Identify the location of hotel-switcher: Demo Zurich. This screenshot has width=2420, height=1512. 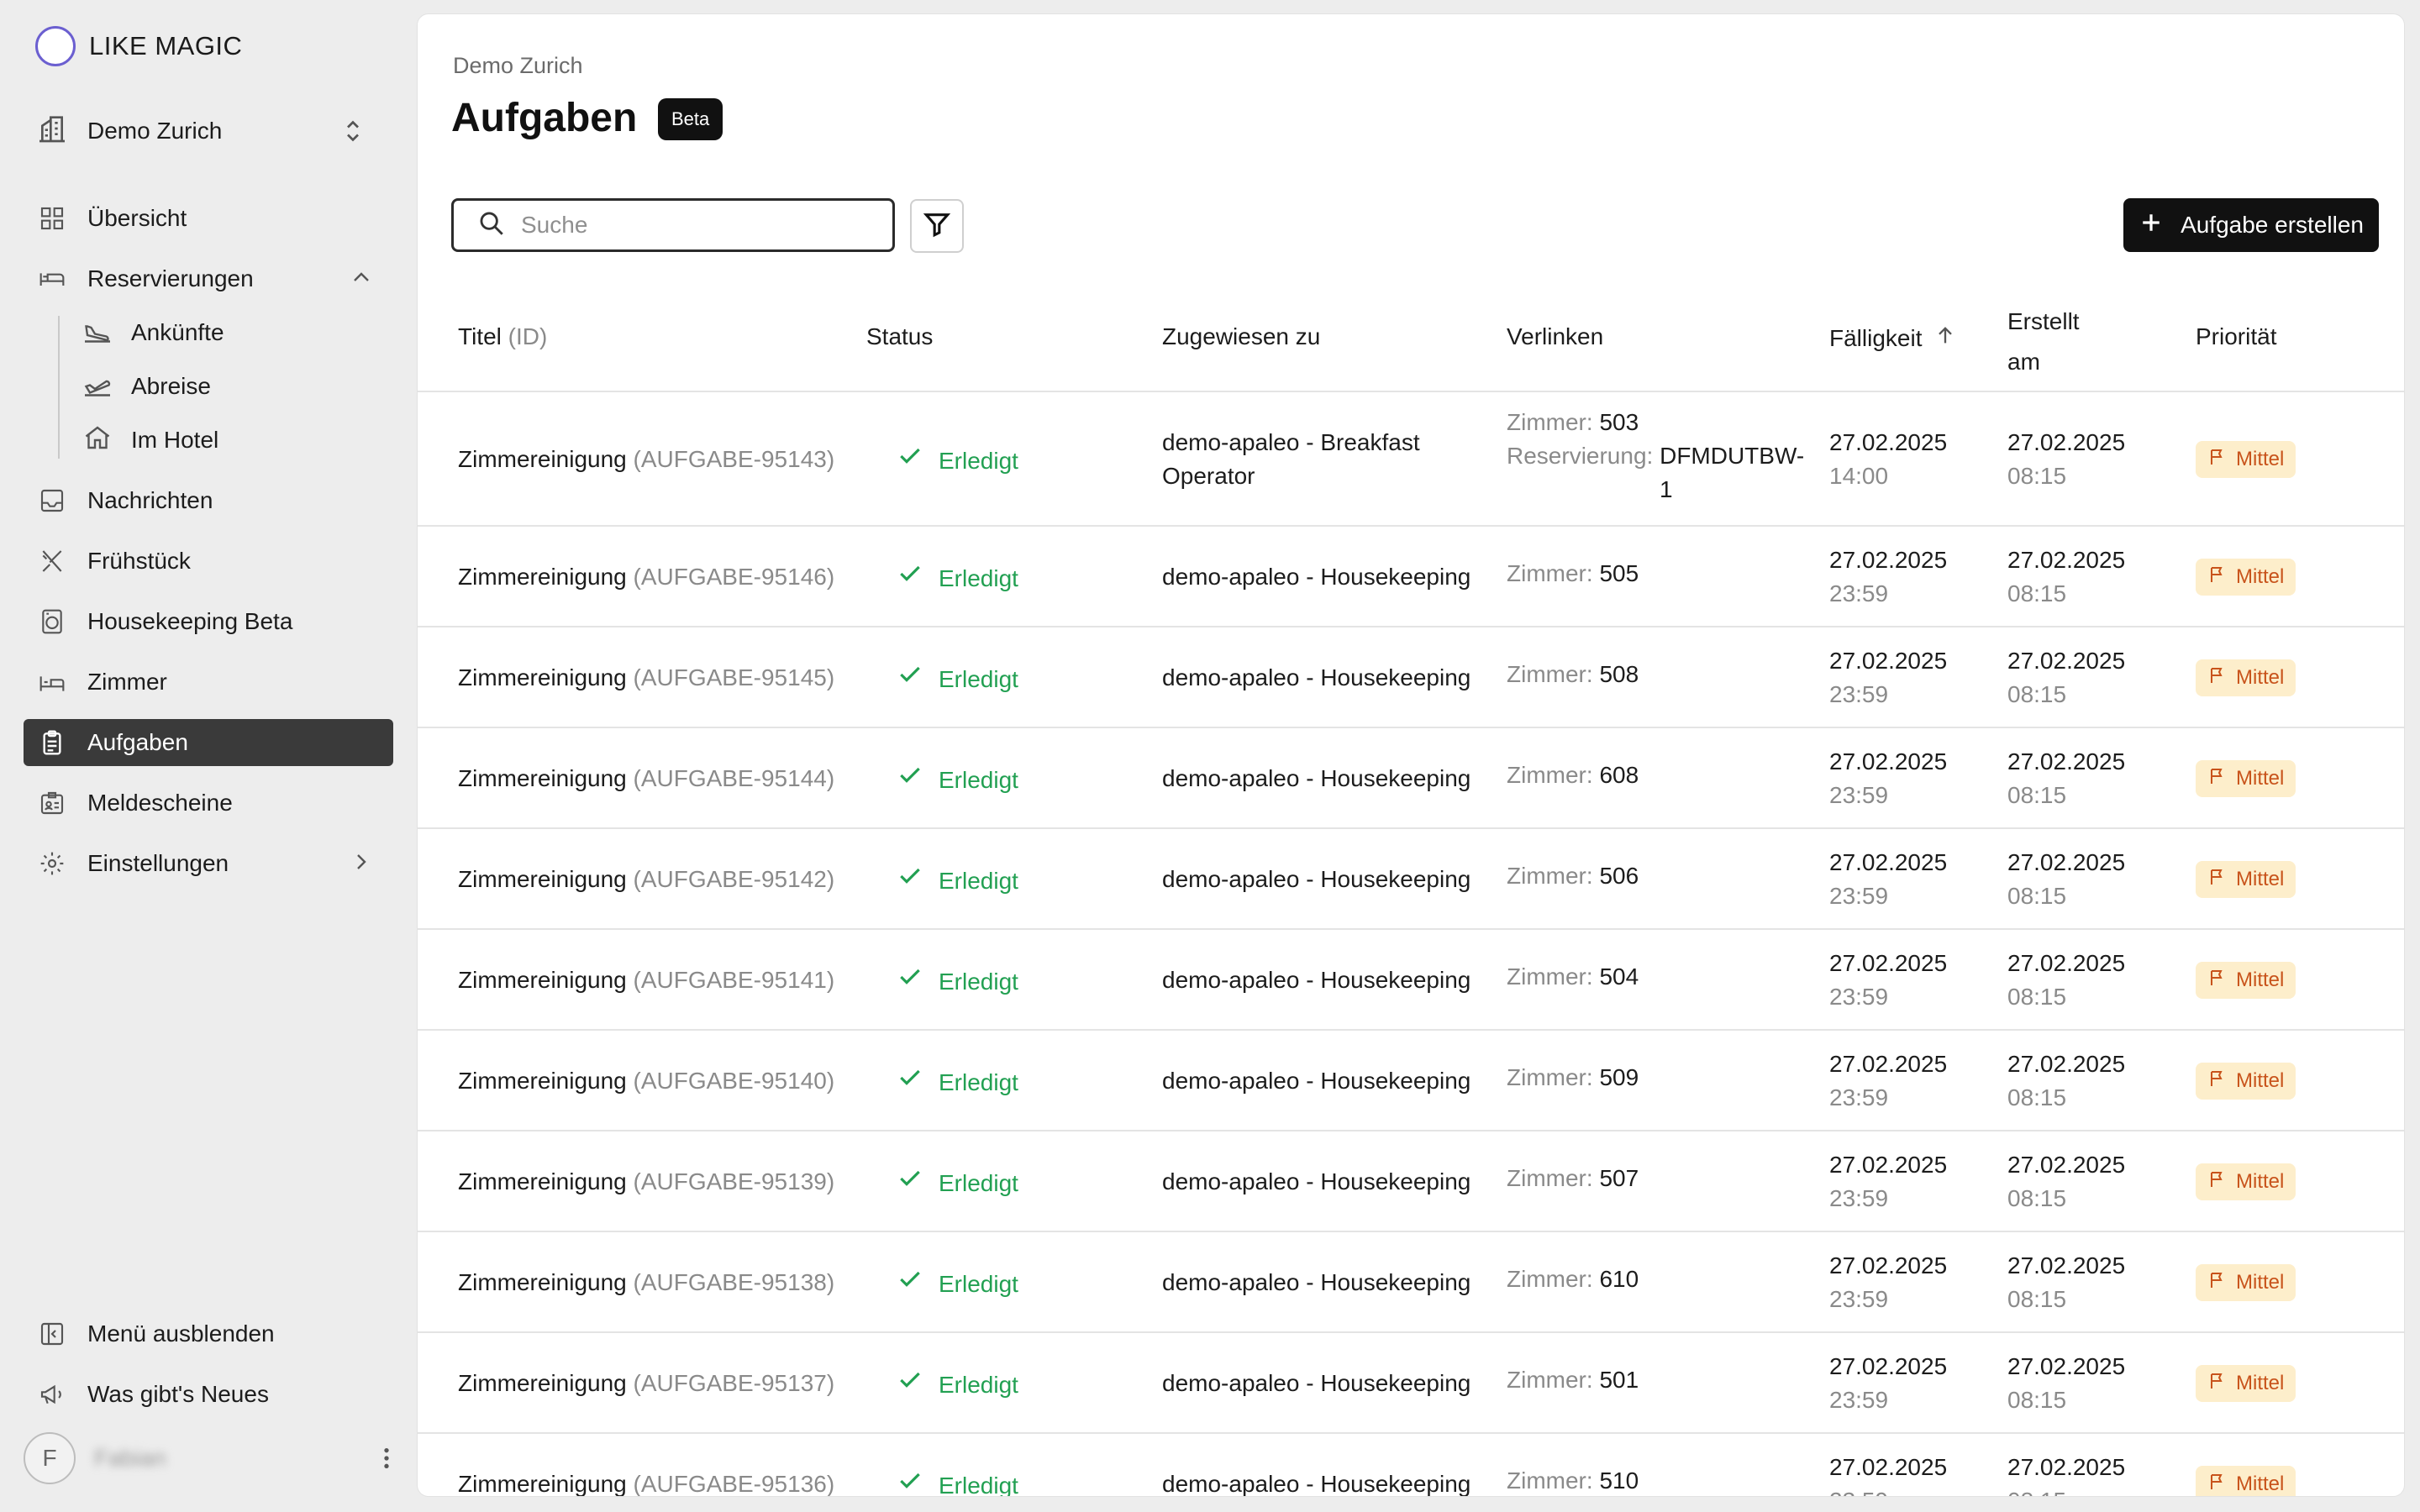
(207, 131).